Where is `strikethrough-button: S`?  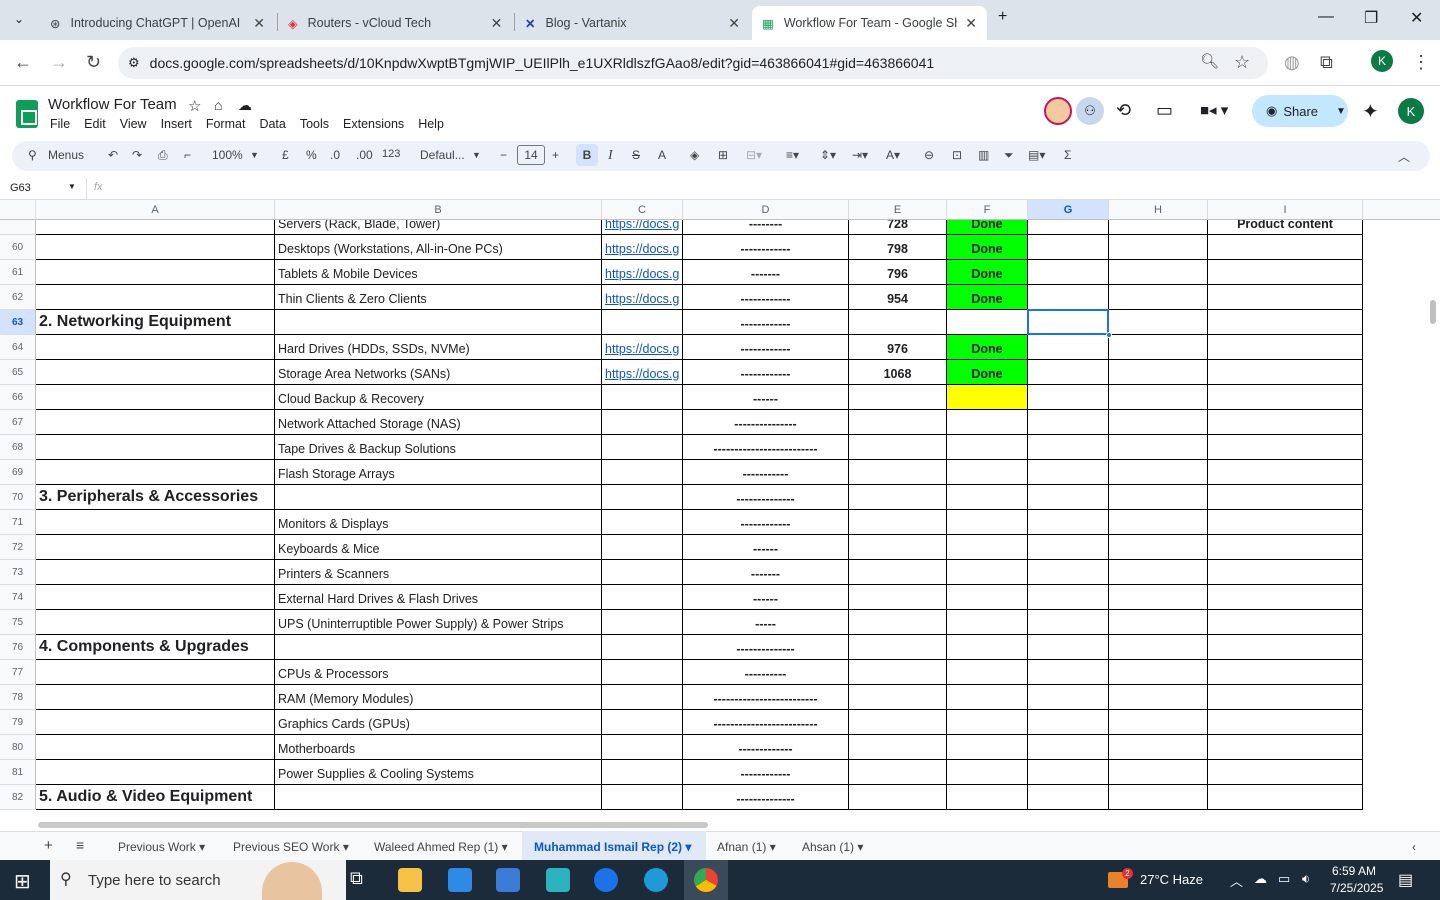 strikethrough-button: S is located at coordinates (636, 155).